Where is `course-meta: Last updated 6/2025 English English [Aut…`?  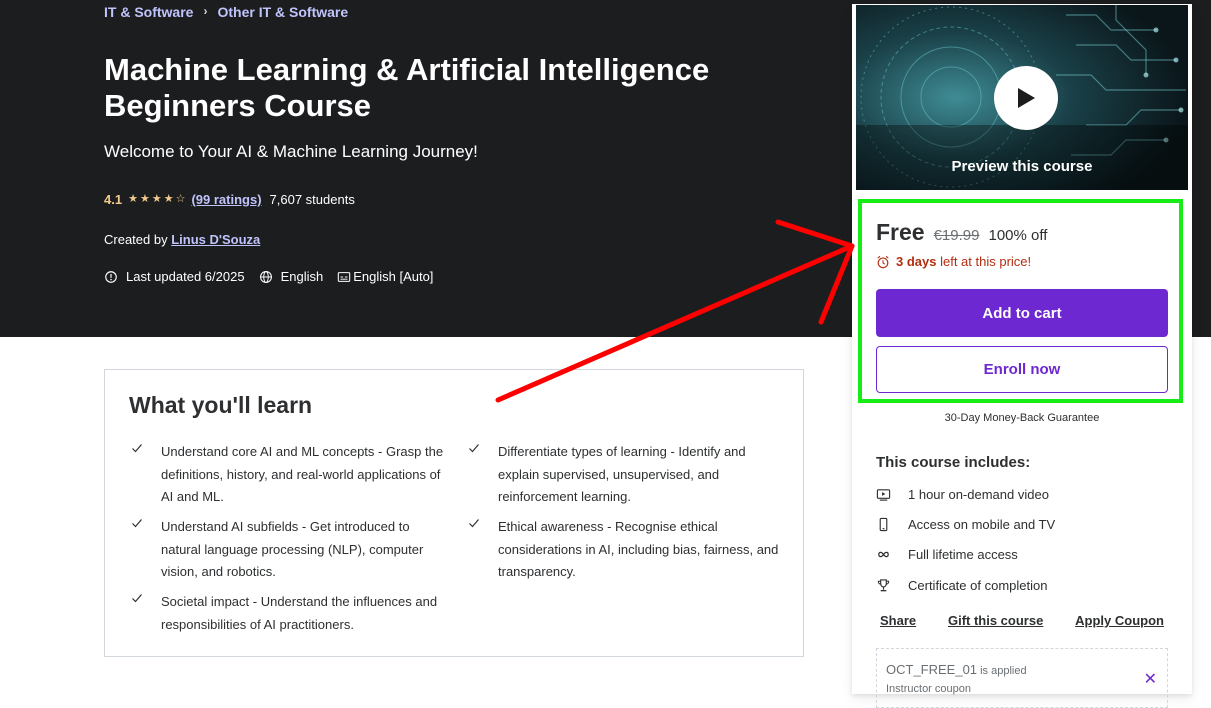
course-meta: Last updated 6/2025 English English [Aut… is located at coordinates (275, 276).